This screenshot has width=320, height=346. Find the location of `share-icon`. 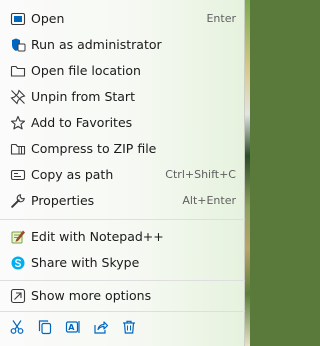

share-icon is located at coordinates (101, 327).